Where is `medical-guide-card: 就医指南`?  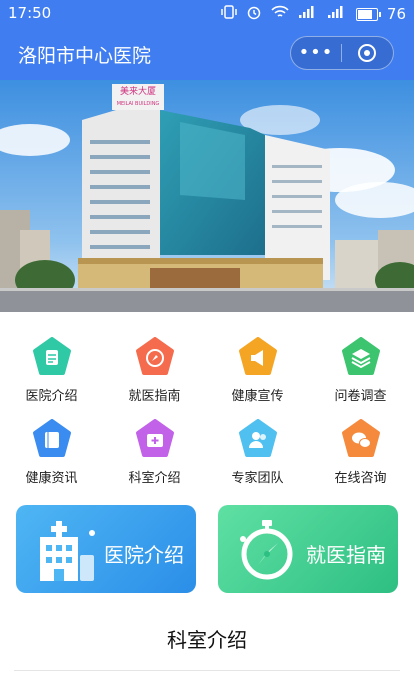 medical-guide-card: 就医指南 is located at coordinates (308, 549).